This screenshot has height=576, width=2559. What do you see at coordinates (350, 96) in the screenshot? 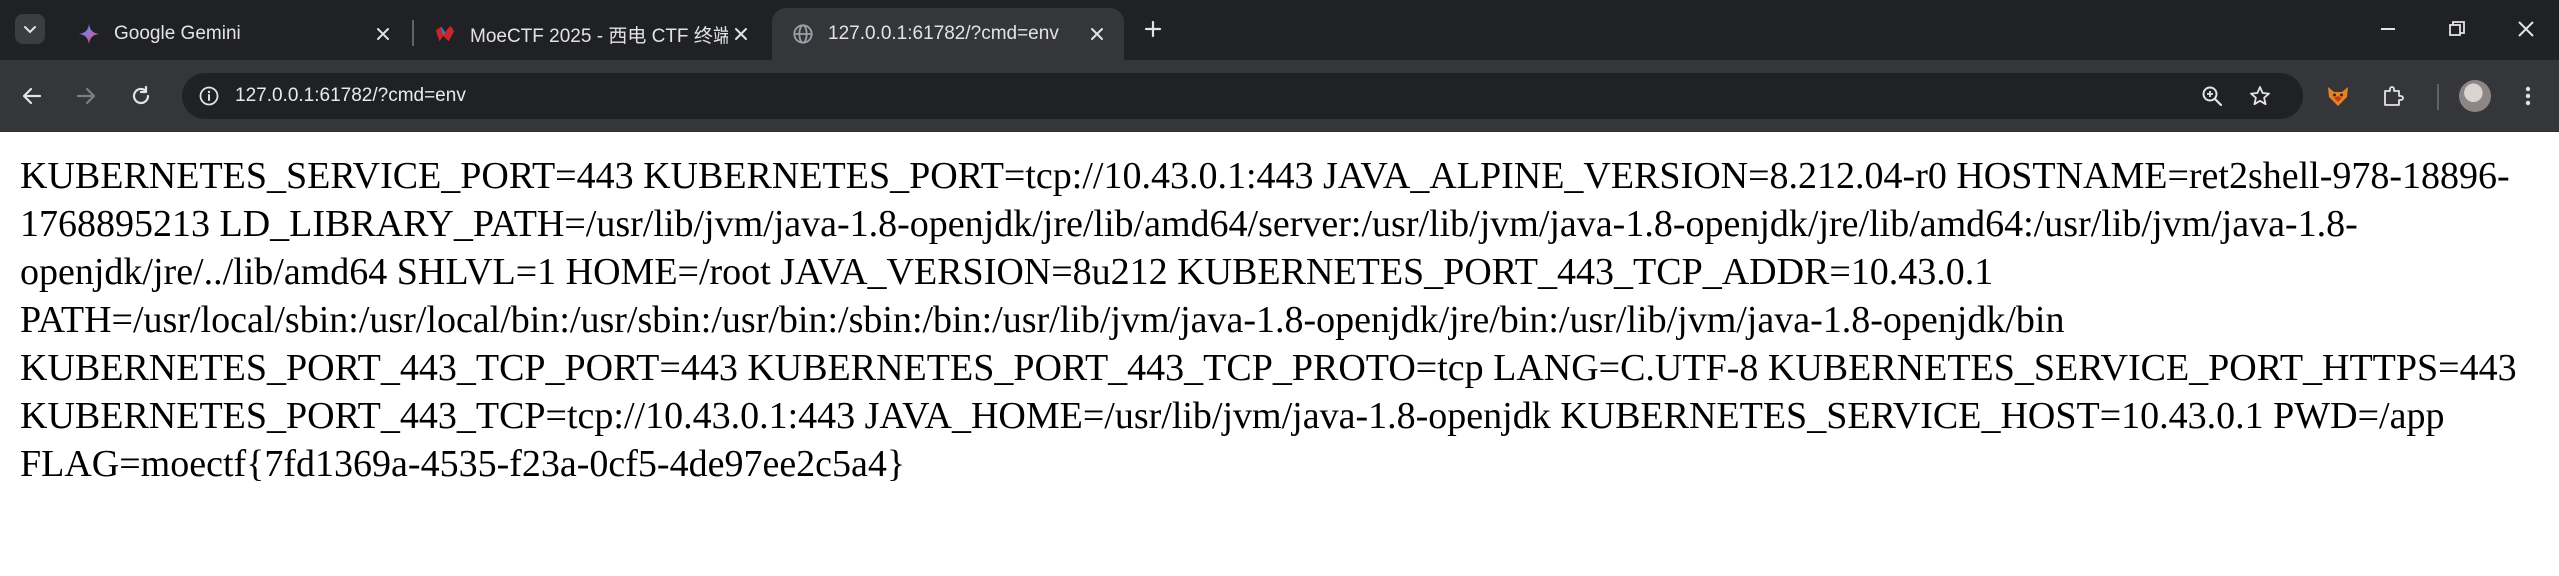
I see `url-text: 127.0.0.1:61782/?cmd=env` at bounding box center [350, 96].